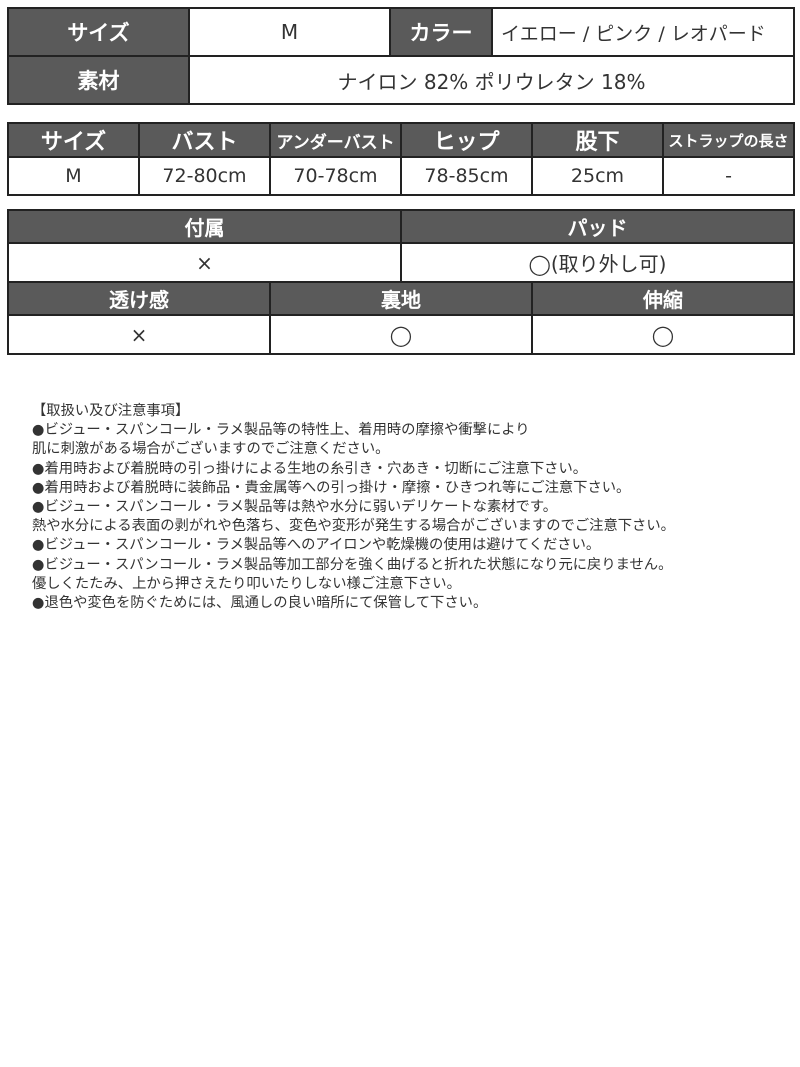 The height and width of the screenshot is (1067, 800). Describe the element at coordinates (281, 430) in the screenshot. I see `care-note-line: ●ビジュー・スパンコール・ラメ製品等の特性上、着用時の摩擦や衝撃により` at that location.